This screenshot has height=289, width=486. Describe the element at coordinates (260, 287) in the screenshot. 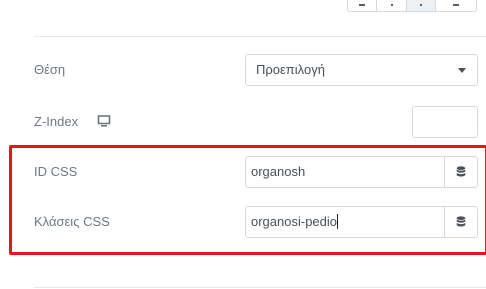

I see `section-divider-bottom` at that location.